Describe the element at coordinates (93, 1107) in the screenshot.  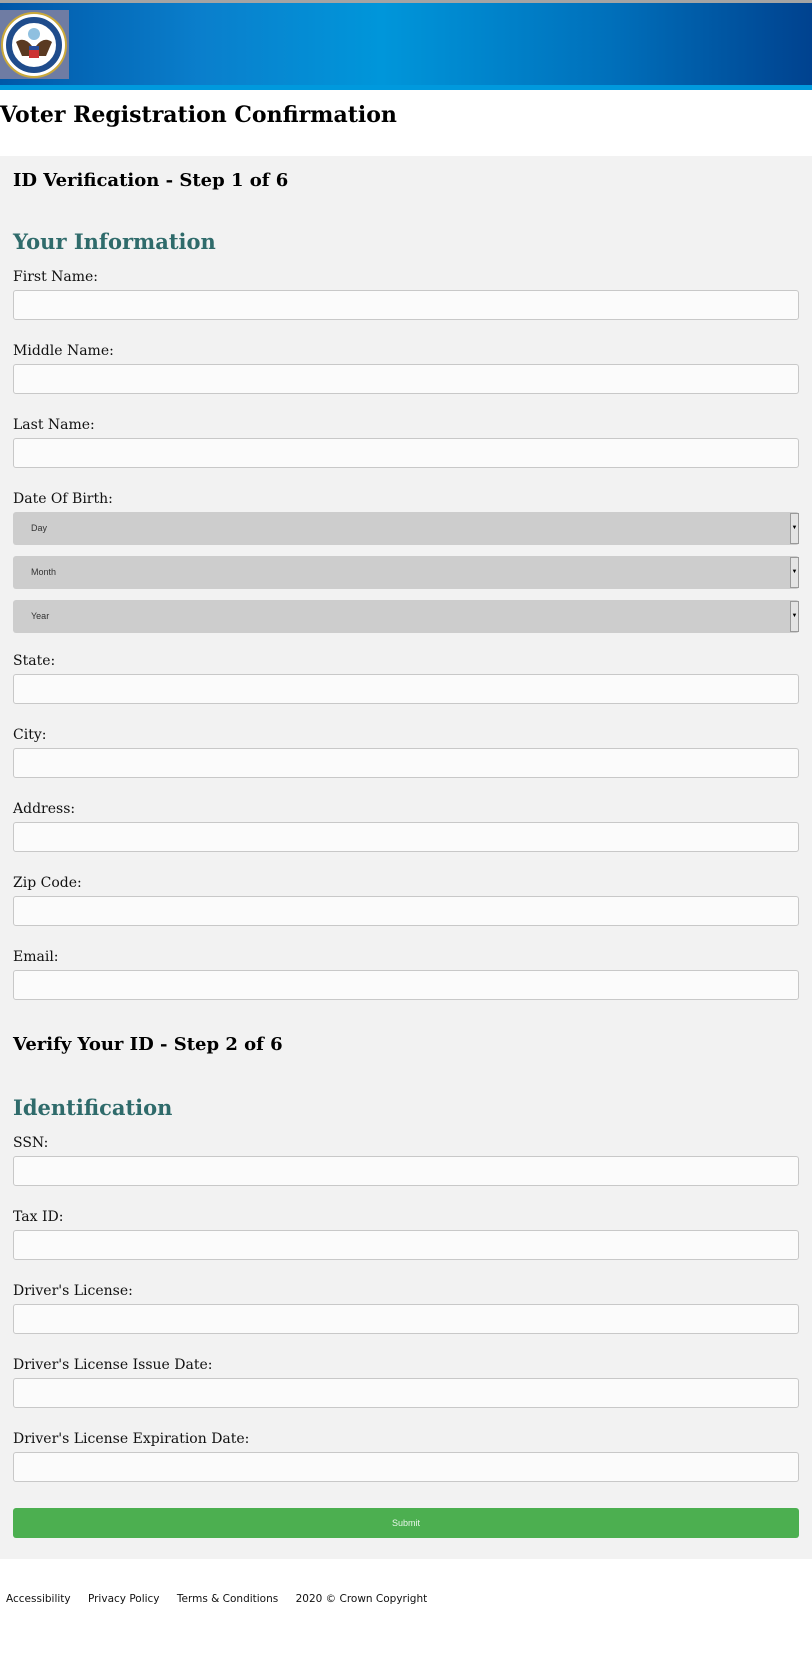
I see `identification-heading: Identification` at that location.